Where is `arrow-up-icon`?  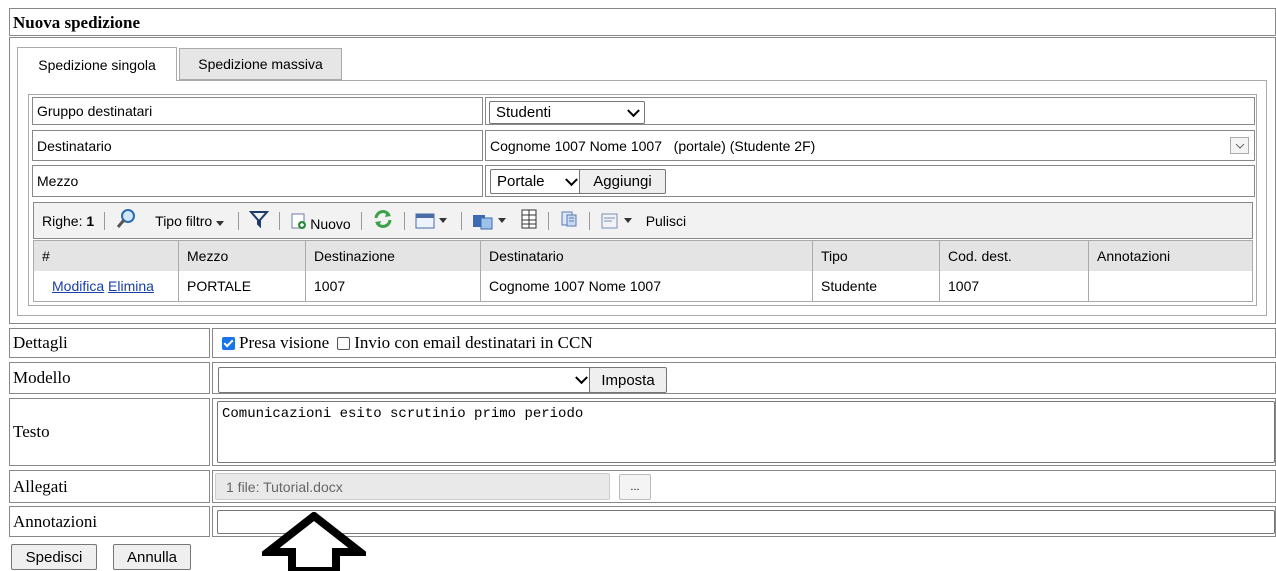 arrow-up-icon is located at coordinates (314, 541).